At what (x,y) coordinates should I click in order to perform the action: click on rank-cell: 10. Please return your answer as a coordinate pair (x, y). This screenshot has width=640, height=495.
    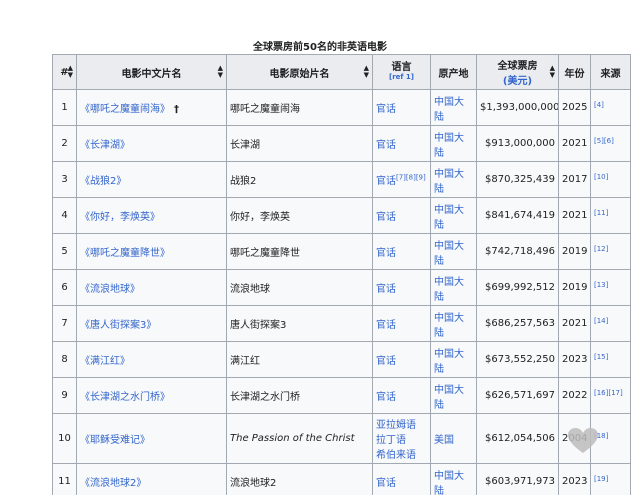
    Looking at the image, I should click on (64, 438).